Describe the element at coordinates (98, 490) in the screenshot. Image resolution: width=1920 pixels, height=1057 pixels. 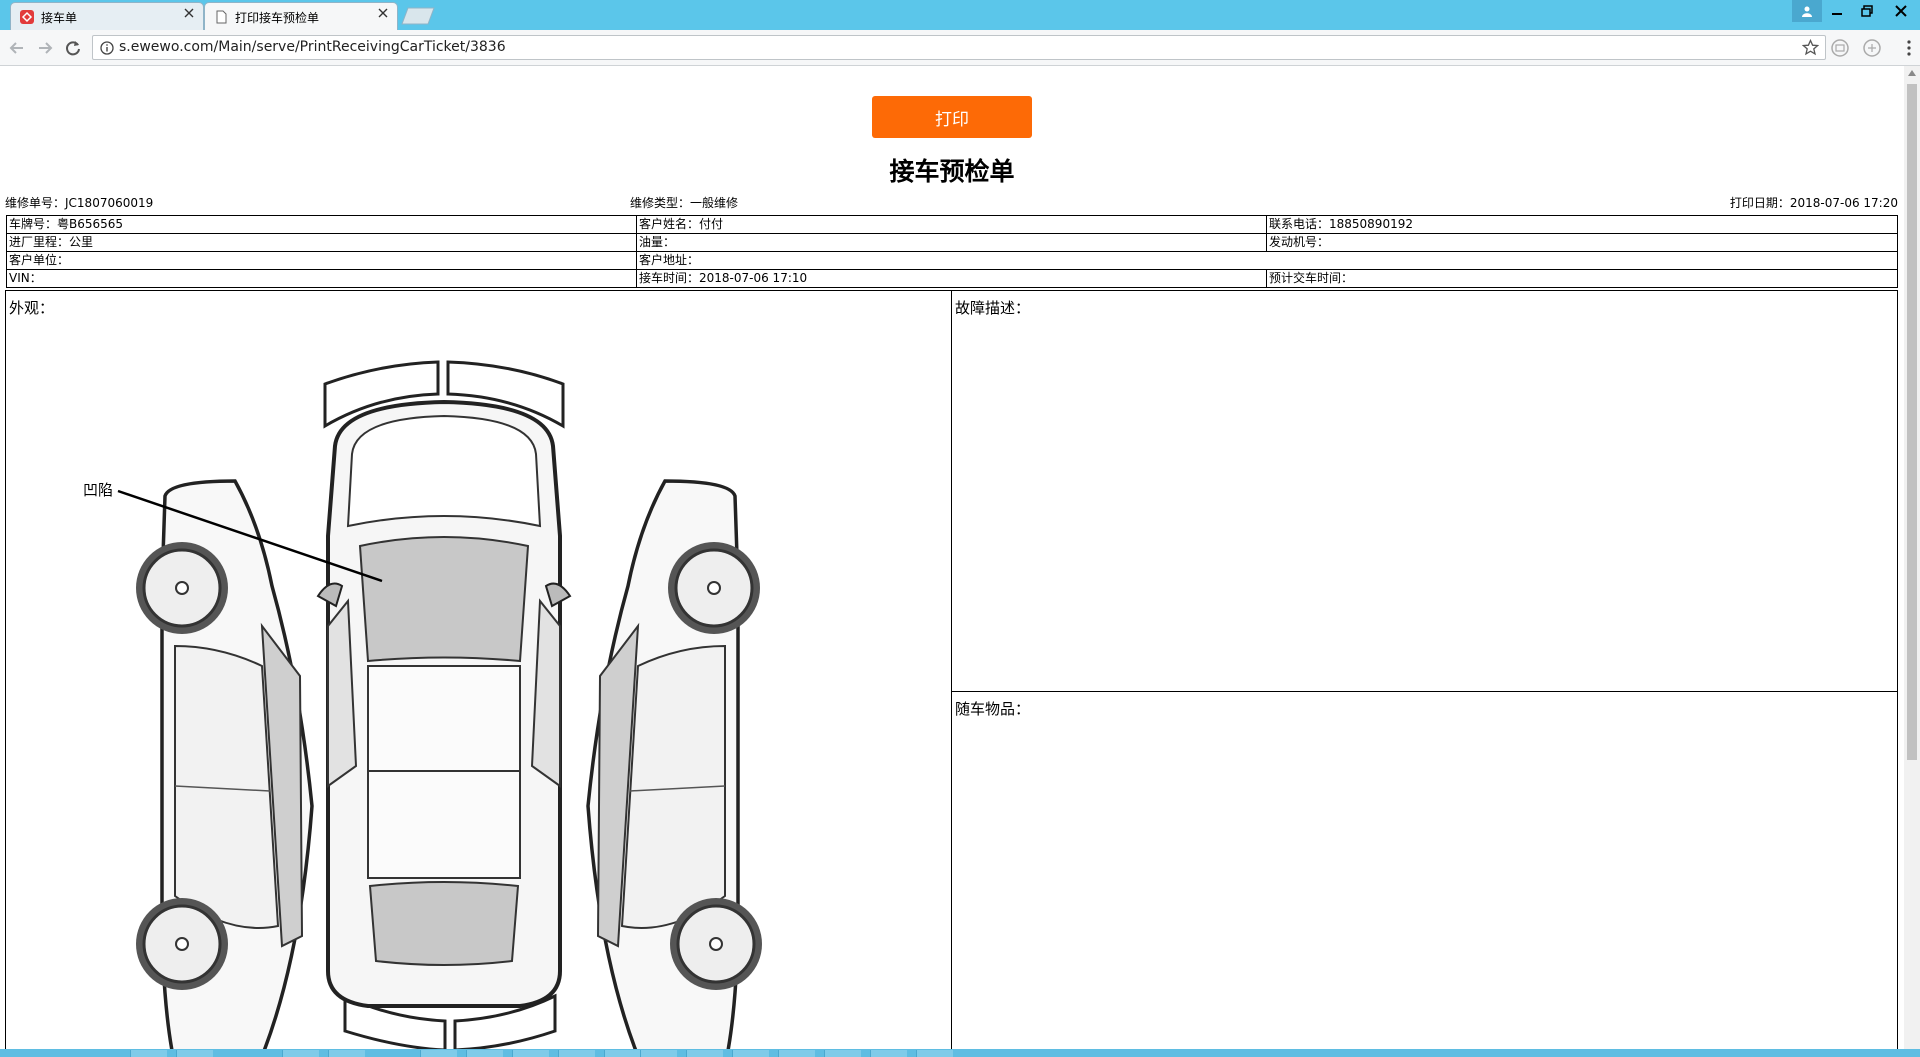
I see `damage-annotation-label: 凹陷` at that location.